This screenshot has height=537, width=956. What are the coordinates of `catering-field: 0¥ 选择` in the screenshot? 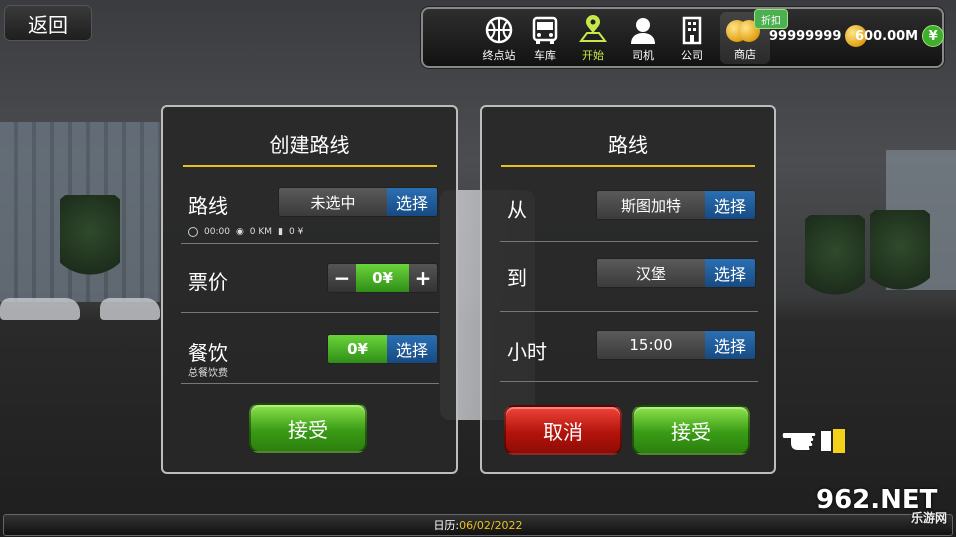 It's located at (382, 349).